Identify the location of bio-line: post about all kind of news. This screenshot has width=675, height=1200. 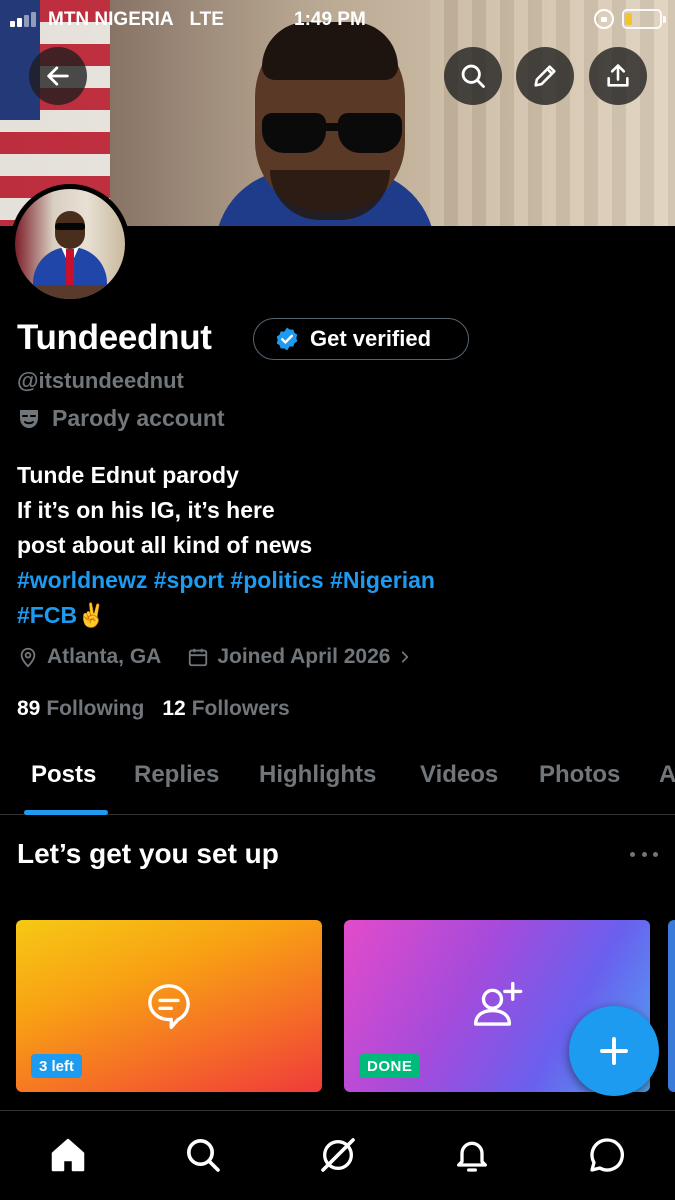
(165, 545).